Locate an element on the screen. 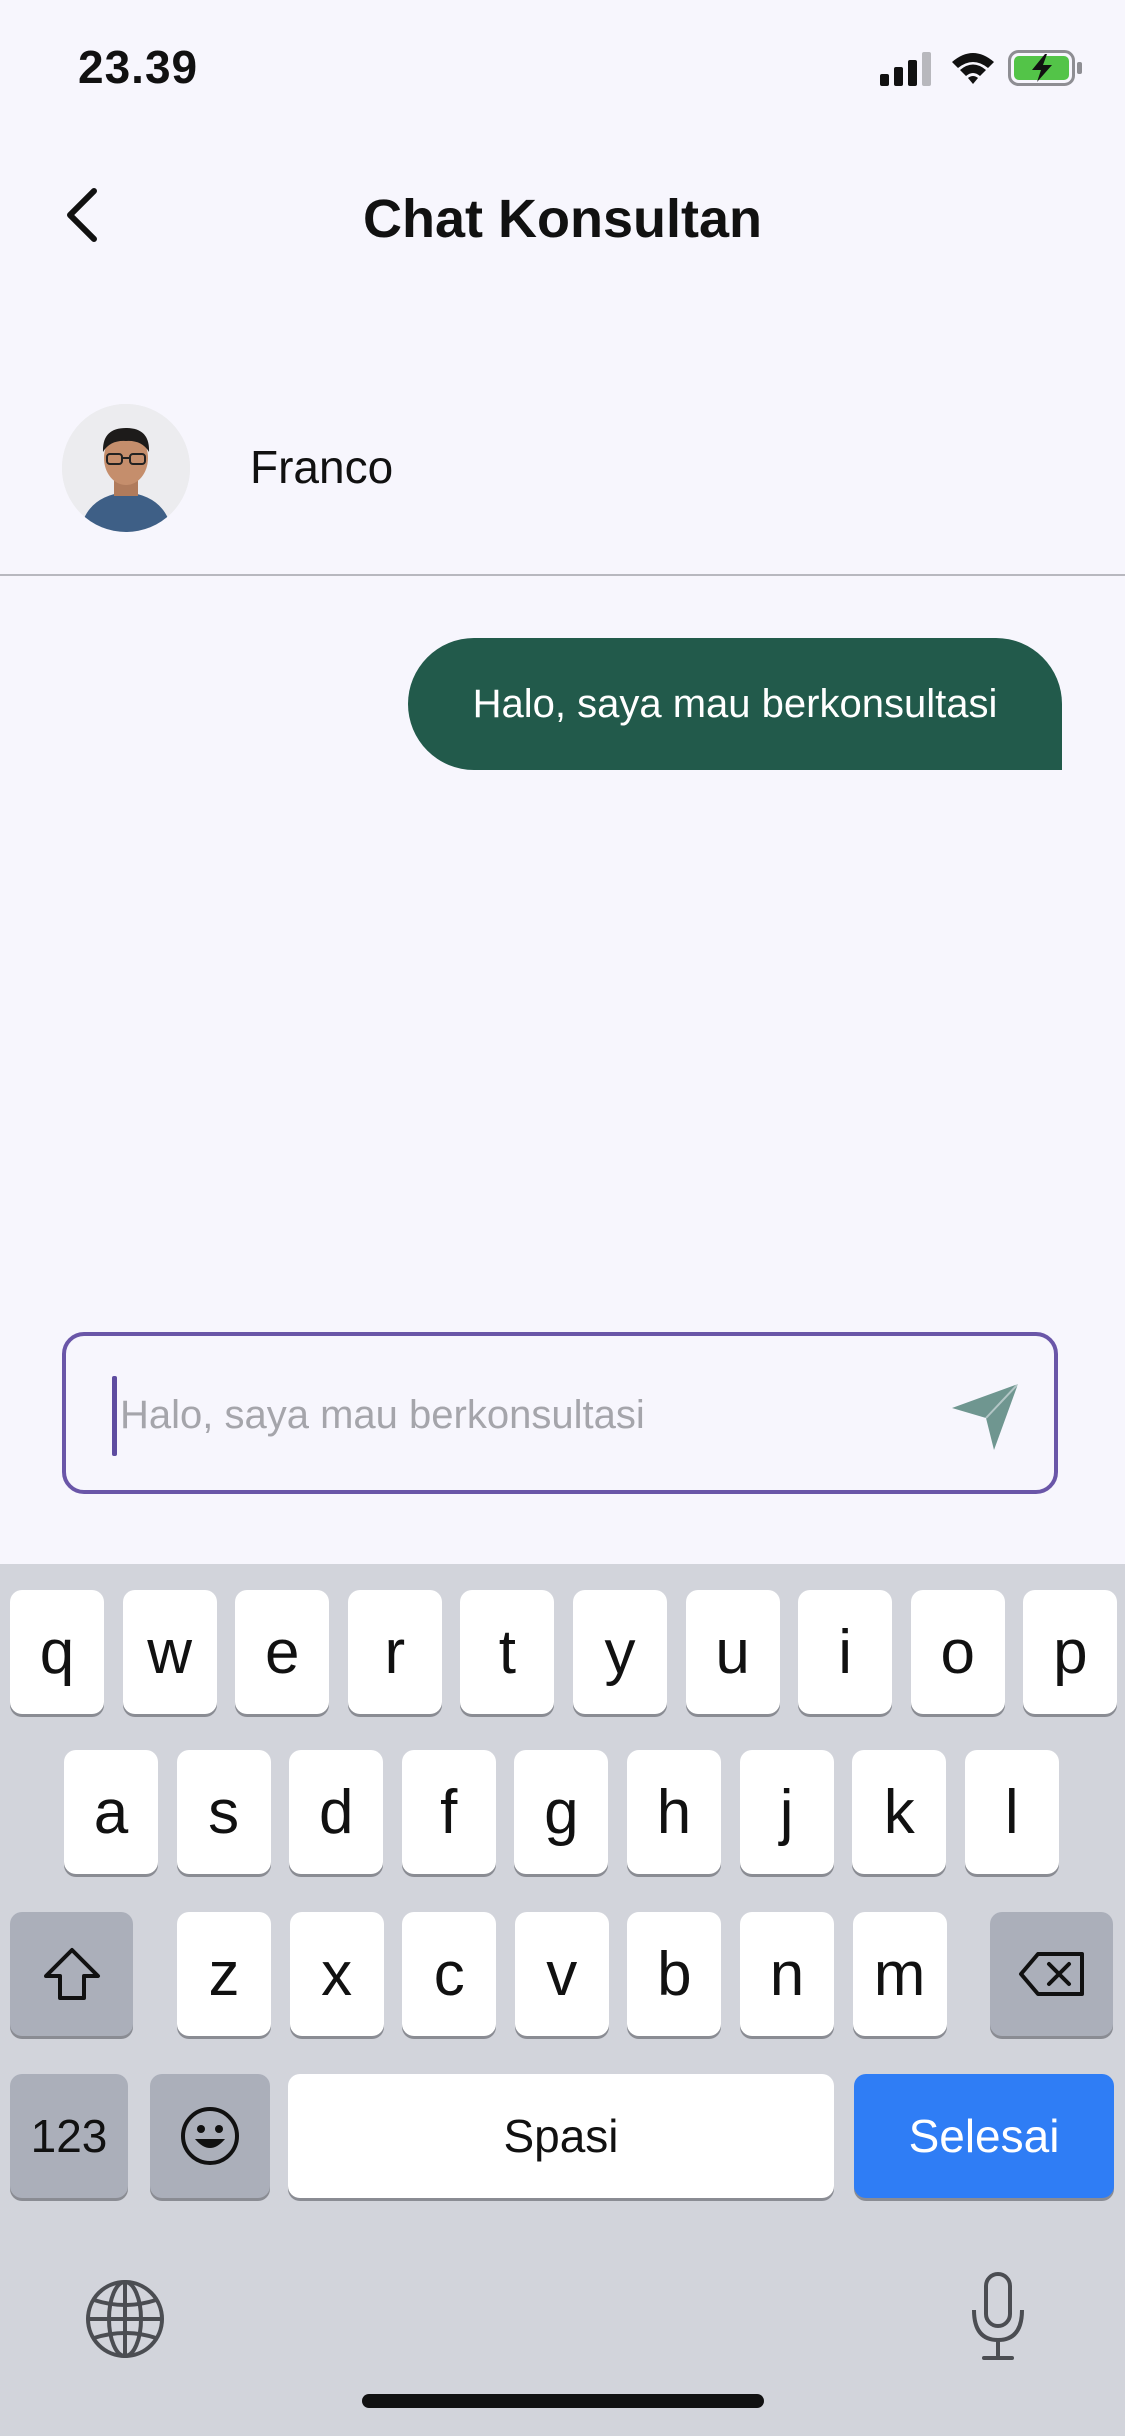 This screenshot has height=2436, width=1125. key-q: q is located at coordinates (57, 1652).